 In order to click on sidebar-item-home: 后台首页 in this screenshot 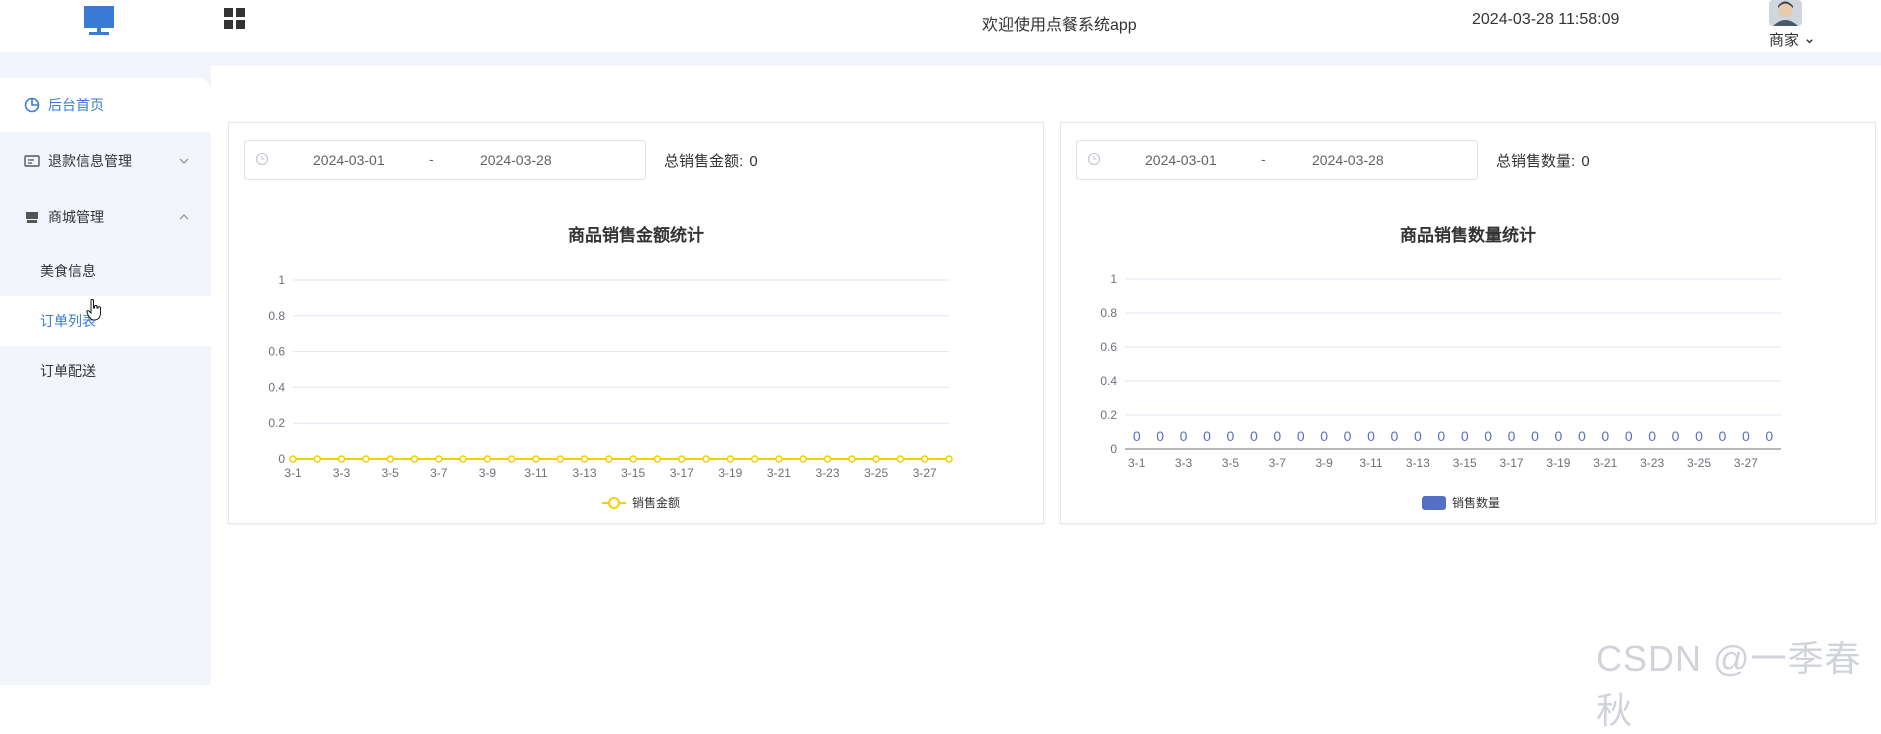, I will do `click(105, 105)`.